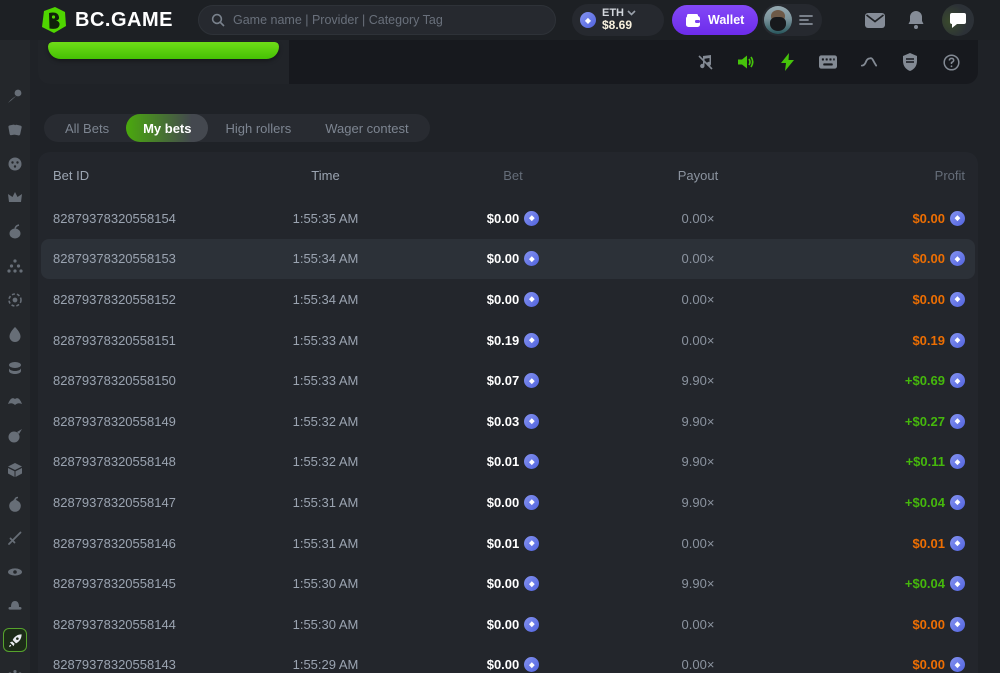 The width and height of the screenshot is (1000, 673). Describe the element at coordinates (388, 20) in the screenshot. I see `search-input` at that location.